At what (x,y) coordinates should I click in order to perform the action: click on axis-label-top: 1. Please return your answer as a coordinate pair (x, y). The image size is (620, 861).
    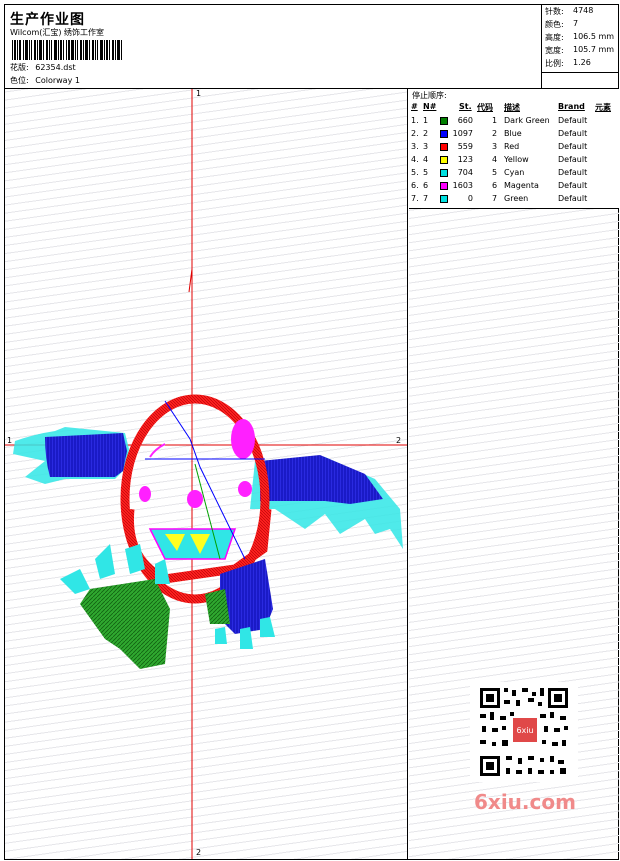
    Looking at the image, I should click on (199, 93).